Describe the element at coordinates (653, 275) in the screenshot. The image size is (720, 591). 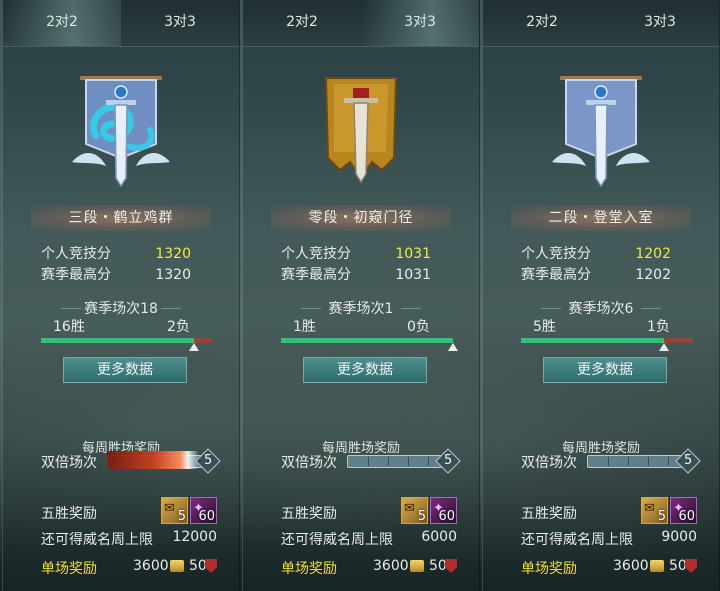
I see `best-score-value: 1202` at that location.